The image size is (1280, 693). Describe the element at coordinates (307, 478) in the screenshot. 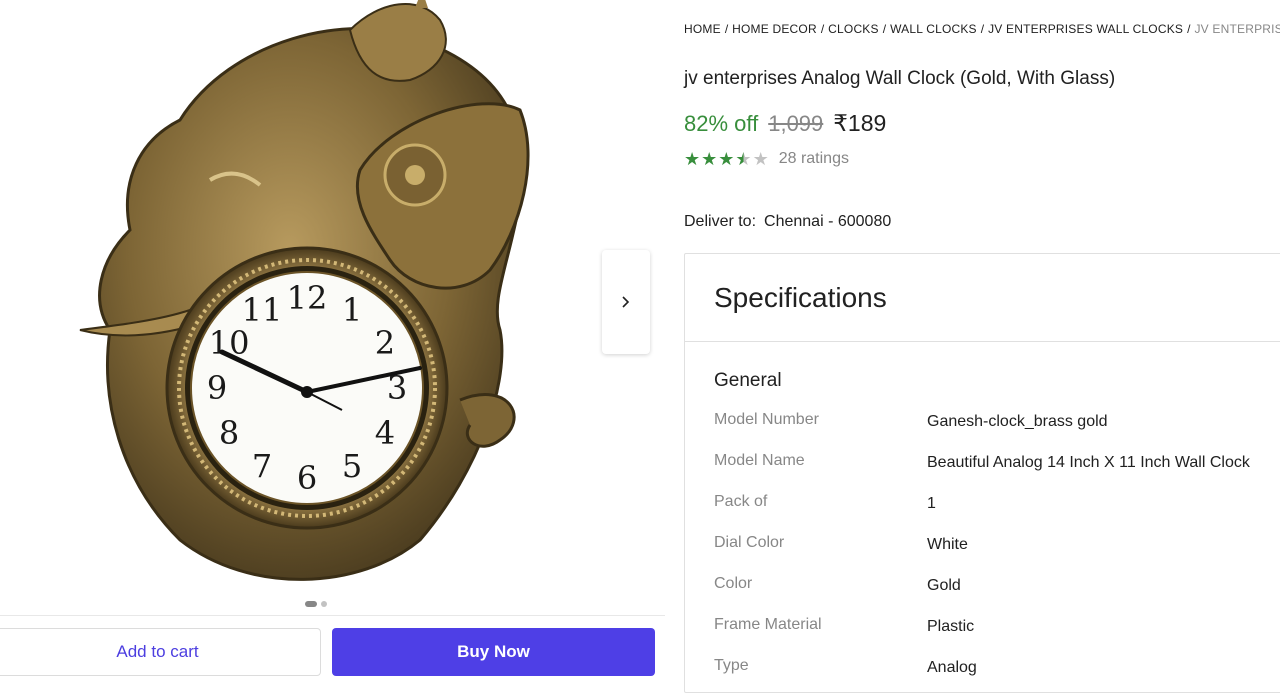

I see `clock-numeral: 6` at that location.